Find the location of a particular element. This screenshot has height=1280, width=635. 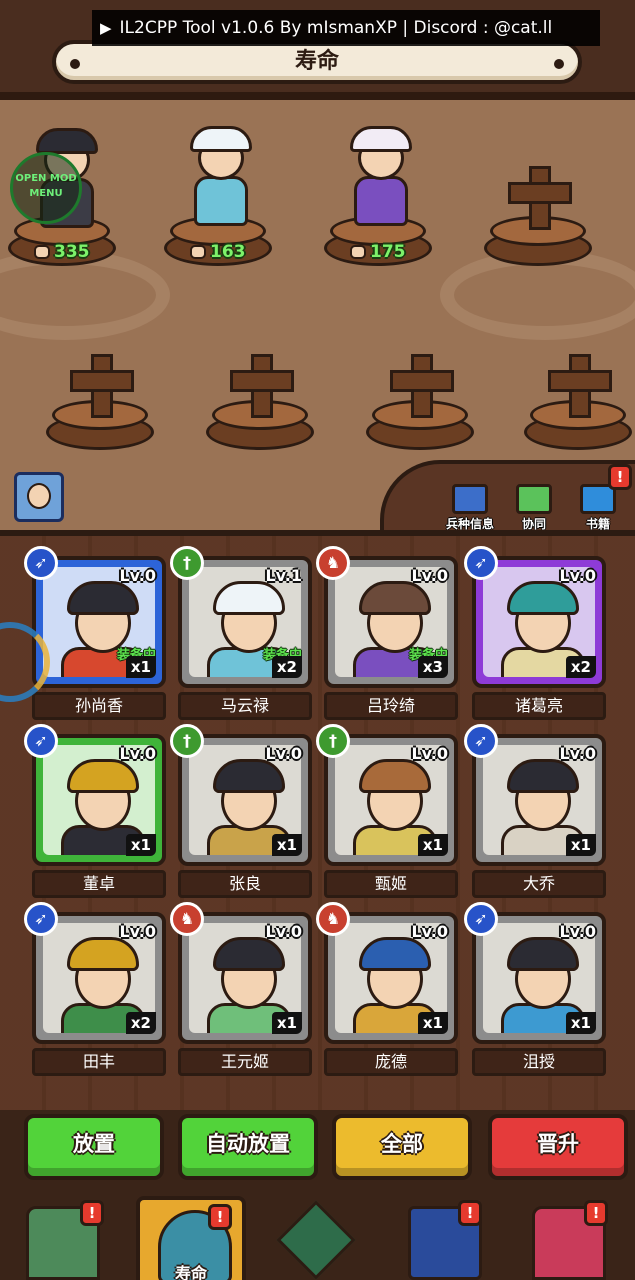

hero-card: Lv.1装备中x2†马云禄 is located at coordinates (241, 633).